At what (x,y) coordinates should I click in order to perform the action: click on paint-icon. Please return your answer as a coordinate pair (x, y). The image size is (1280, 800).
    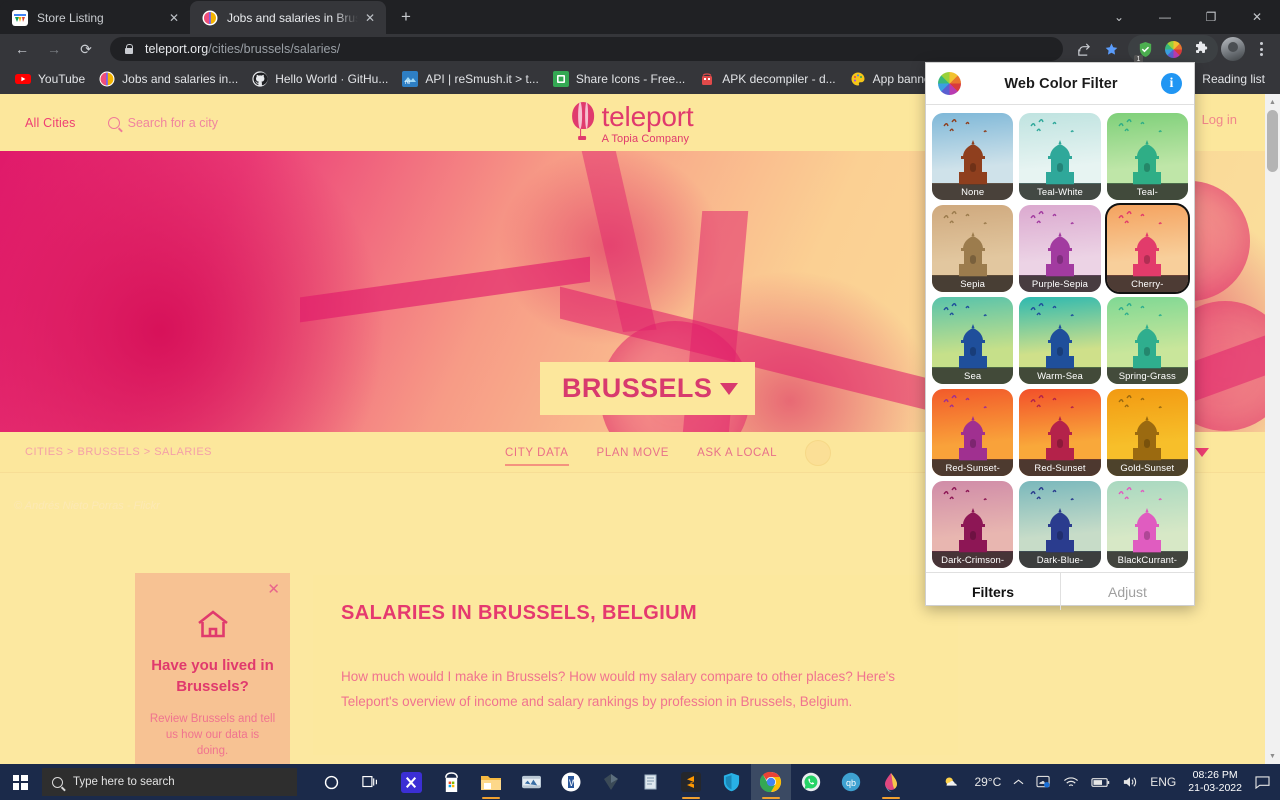
    Looking at the image, I should click on (891, 782).